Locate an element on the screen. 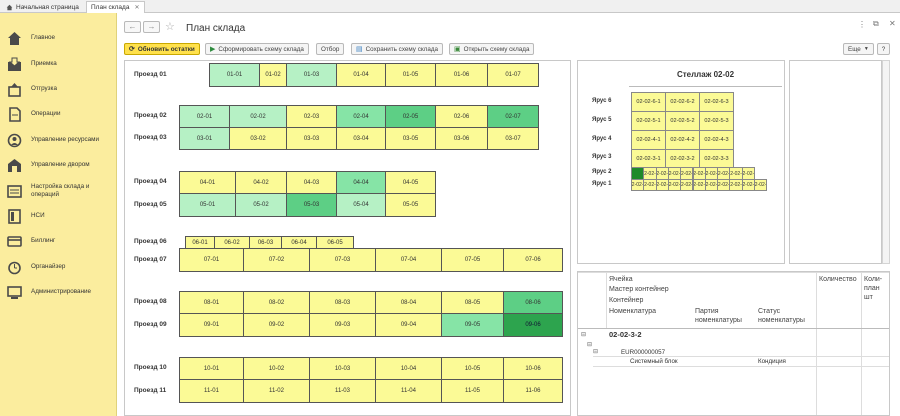  open-scheme-button: ▣ Открыть схему склада is located at coordinates (492, 49).